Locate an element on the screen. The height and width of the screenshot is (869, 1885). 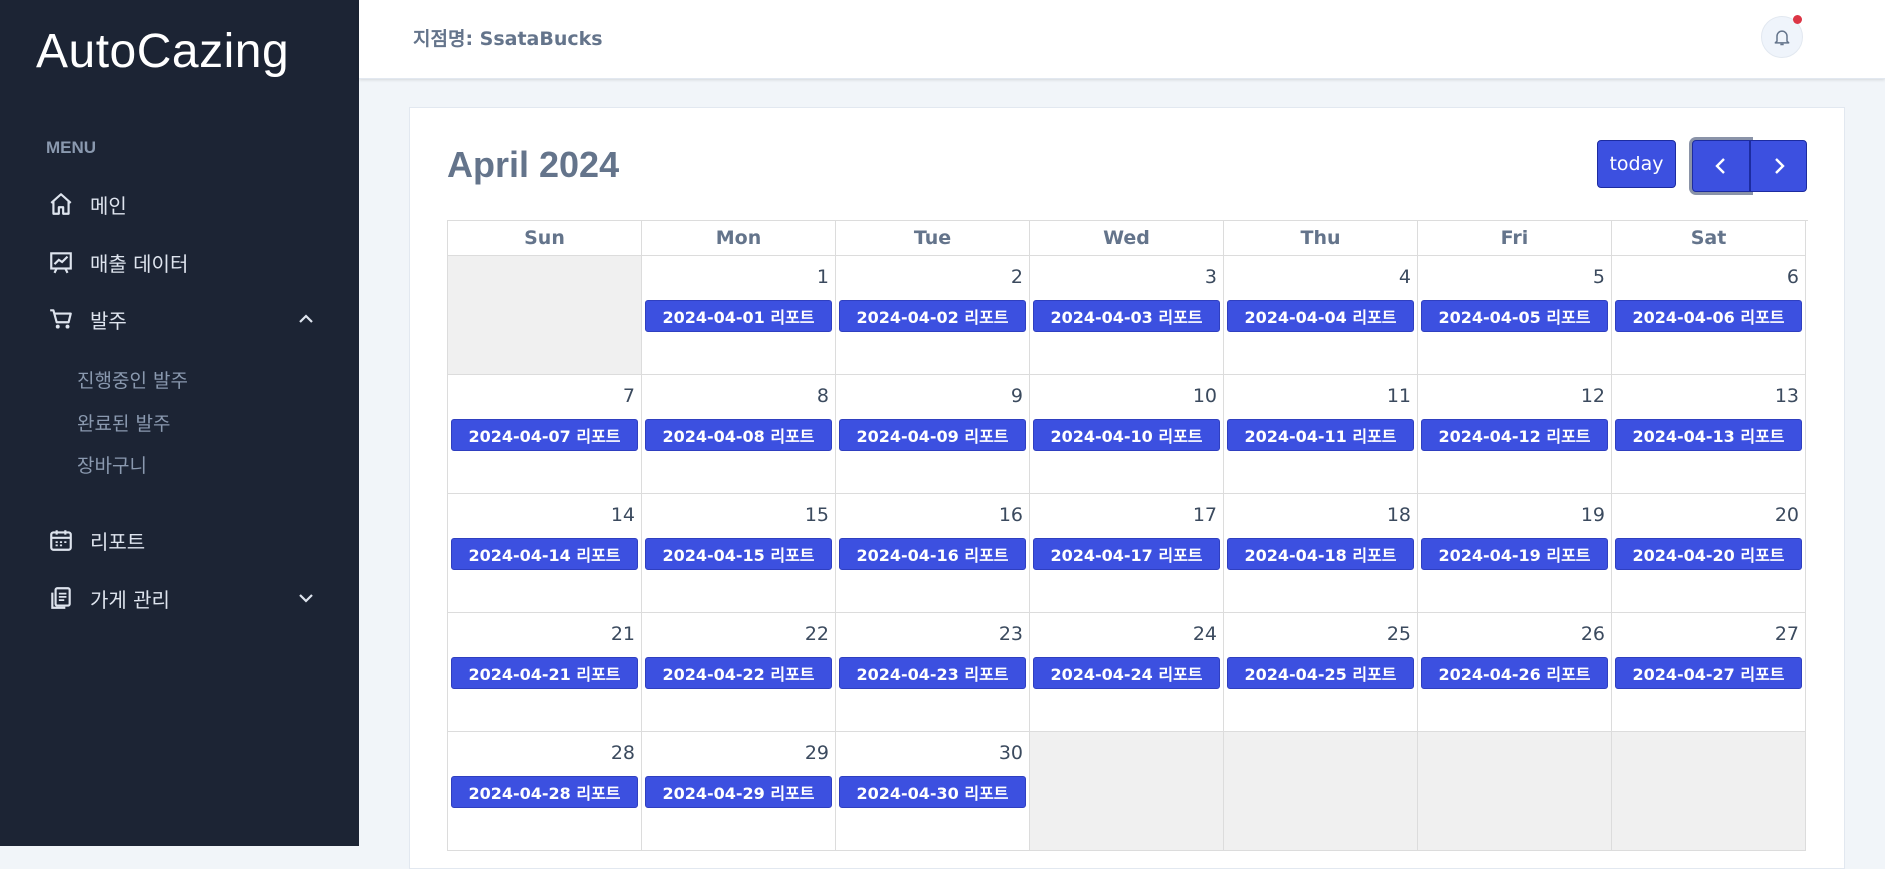
sidebar-item-store-management: 가게 관리 is located at coordinates (181, 598).